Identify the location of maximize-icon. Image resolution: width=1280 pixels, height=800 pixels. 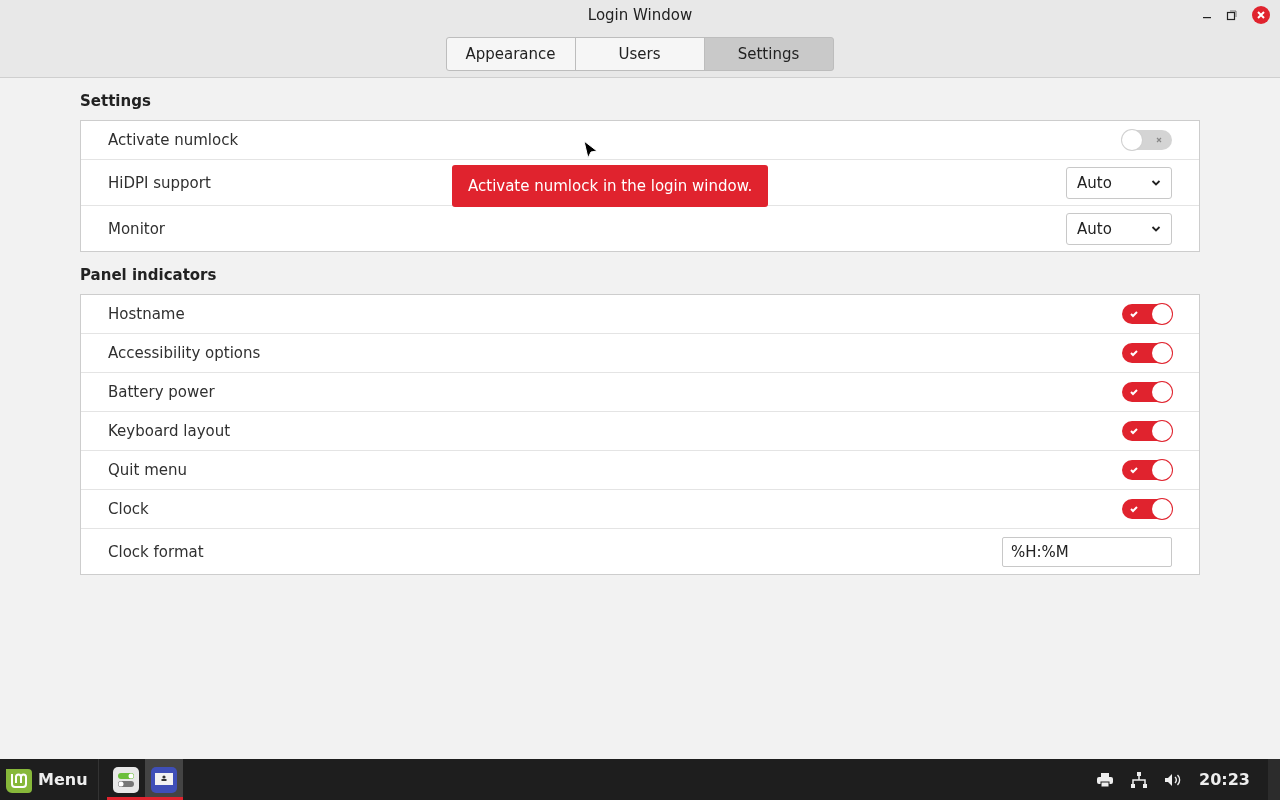
(1232, 15).